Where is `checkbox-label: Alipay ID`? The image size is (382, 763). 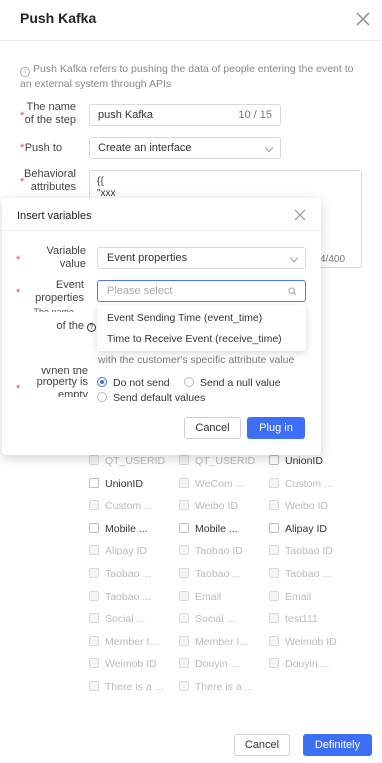 checkbox-label: Alipay ID is located at coordinates (306, 528).